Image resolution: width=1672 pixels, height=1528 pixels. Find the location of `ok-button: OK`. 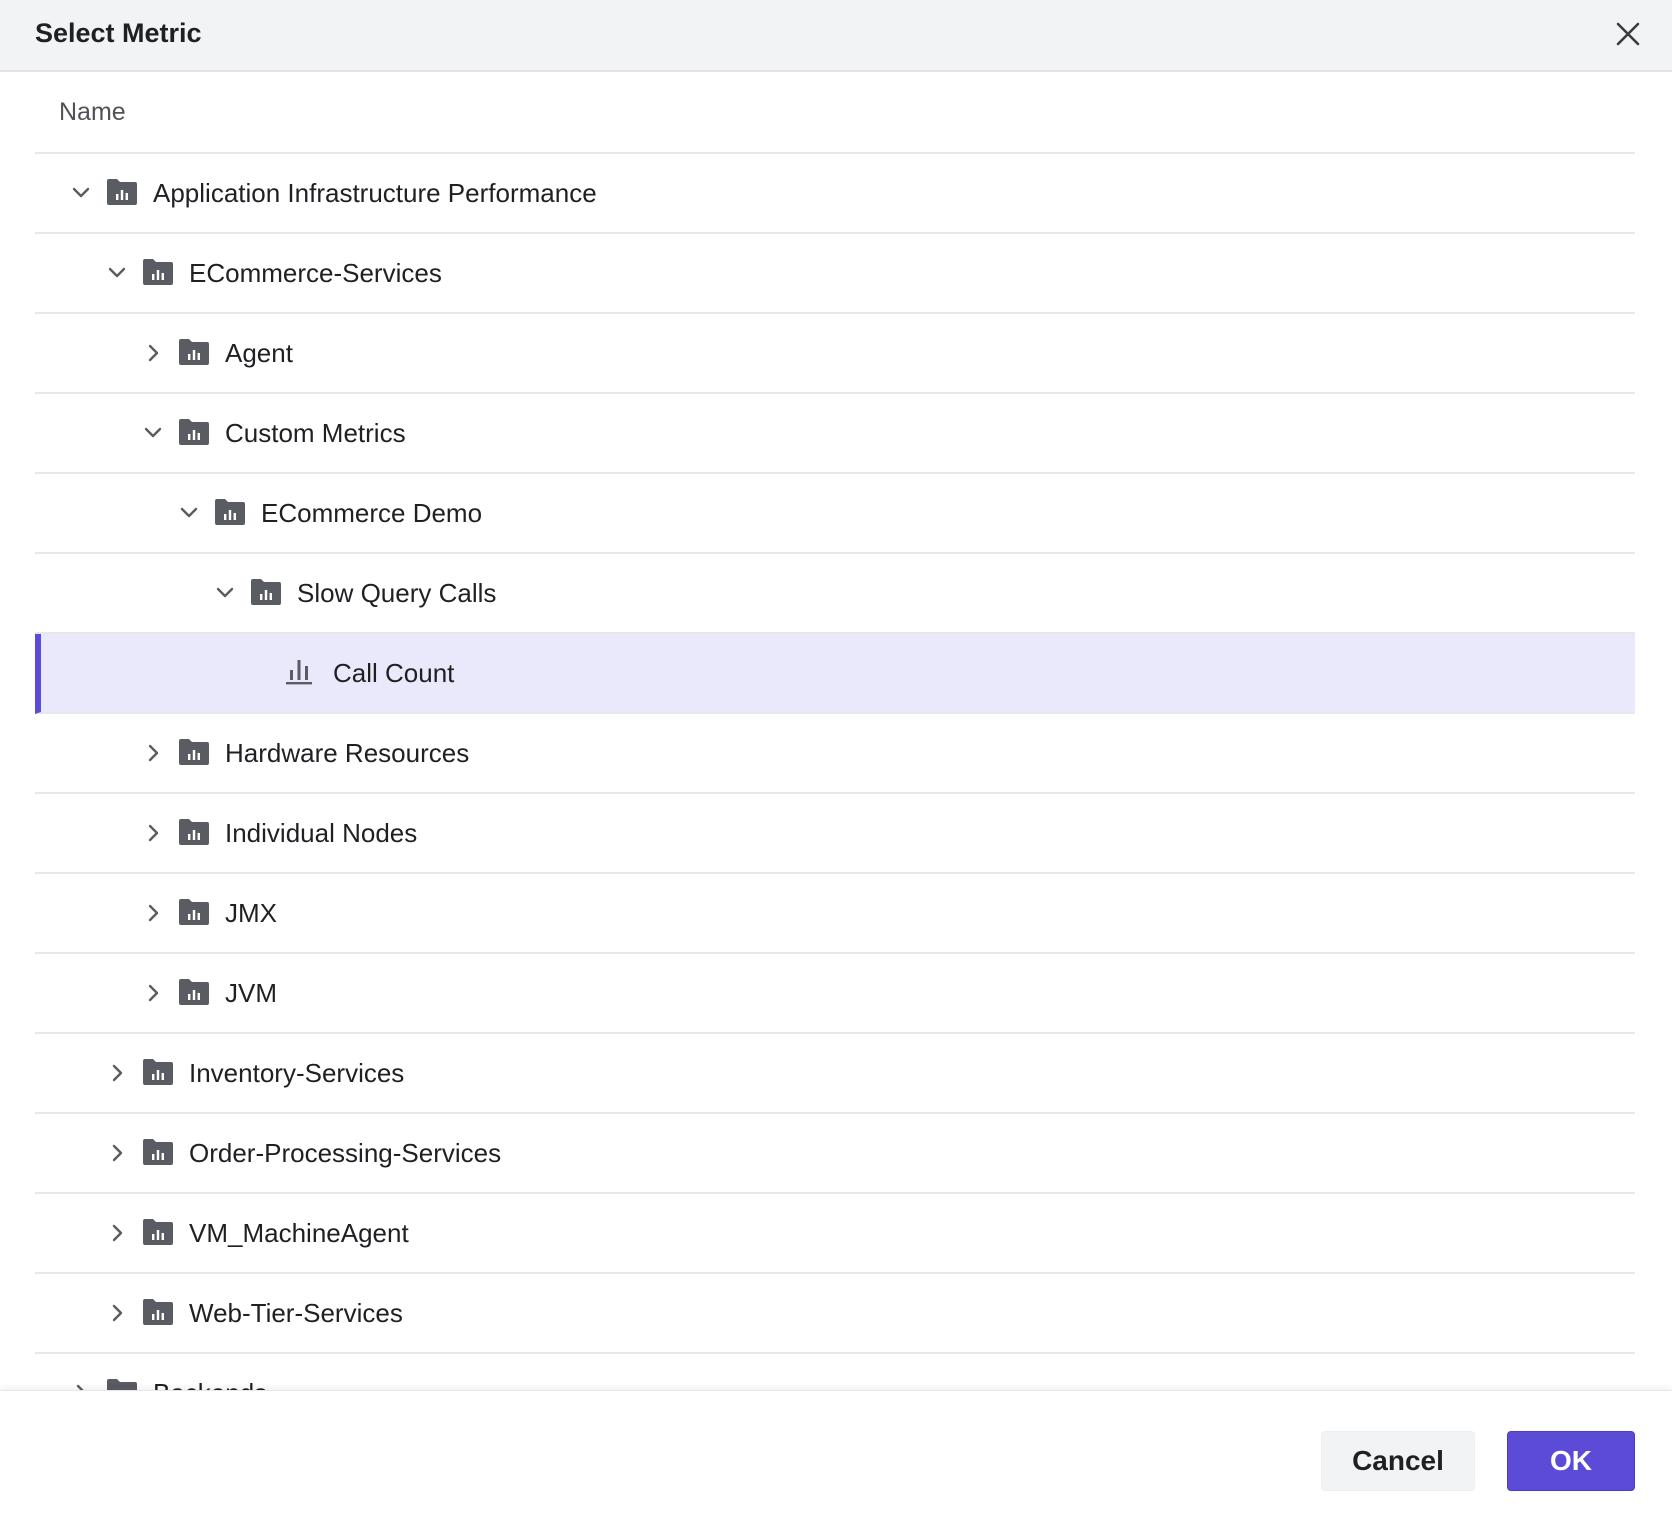

ok-button: OK is located at coordinates (1571, 1461).